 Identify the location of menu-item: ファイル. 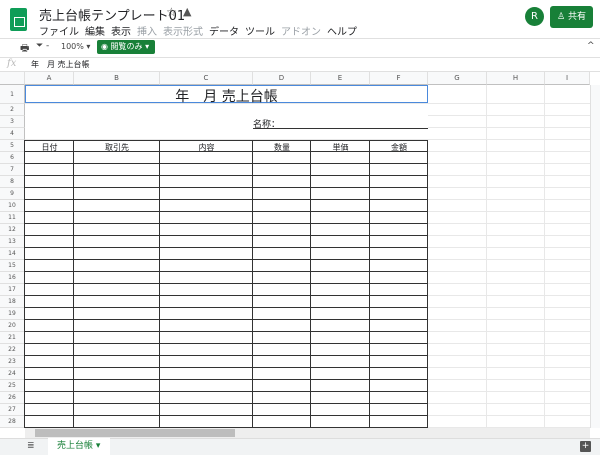
(59, 30).